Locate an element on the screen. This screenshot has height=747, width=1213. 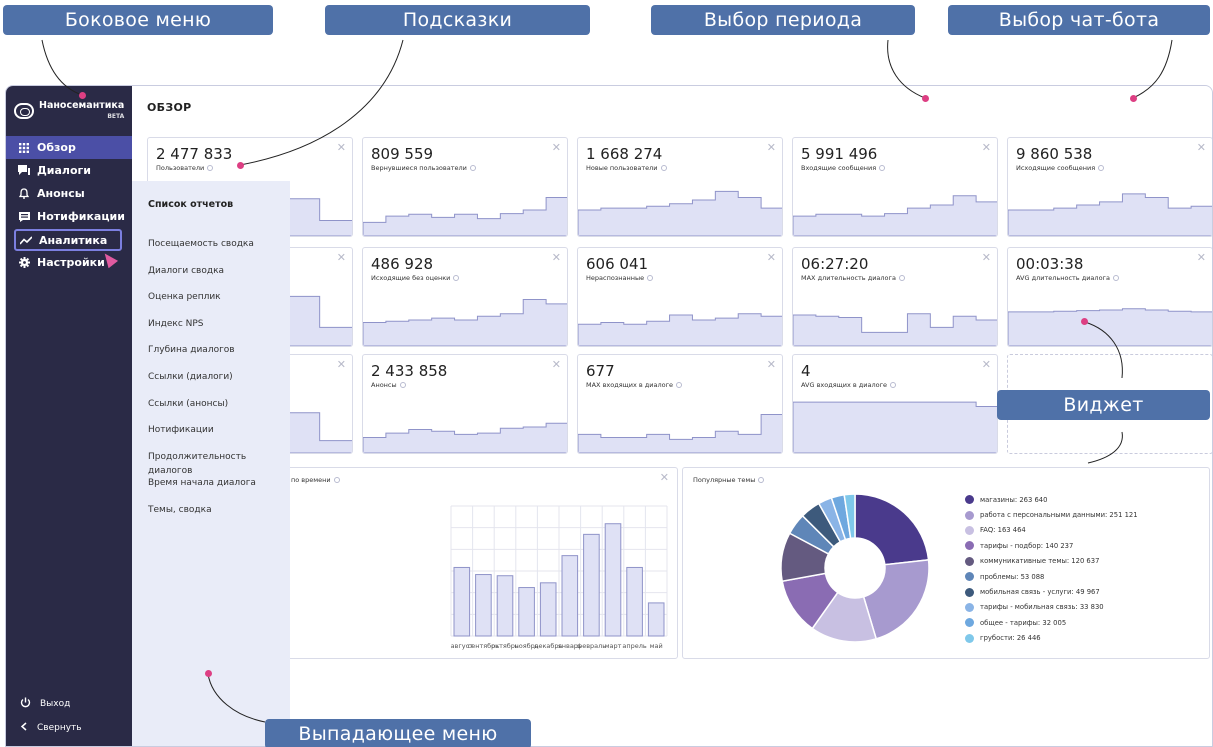
dropdown-item: Посещаемость сводка is located at coordinates (219, 250).